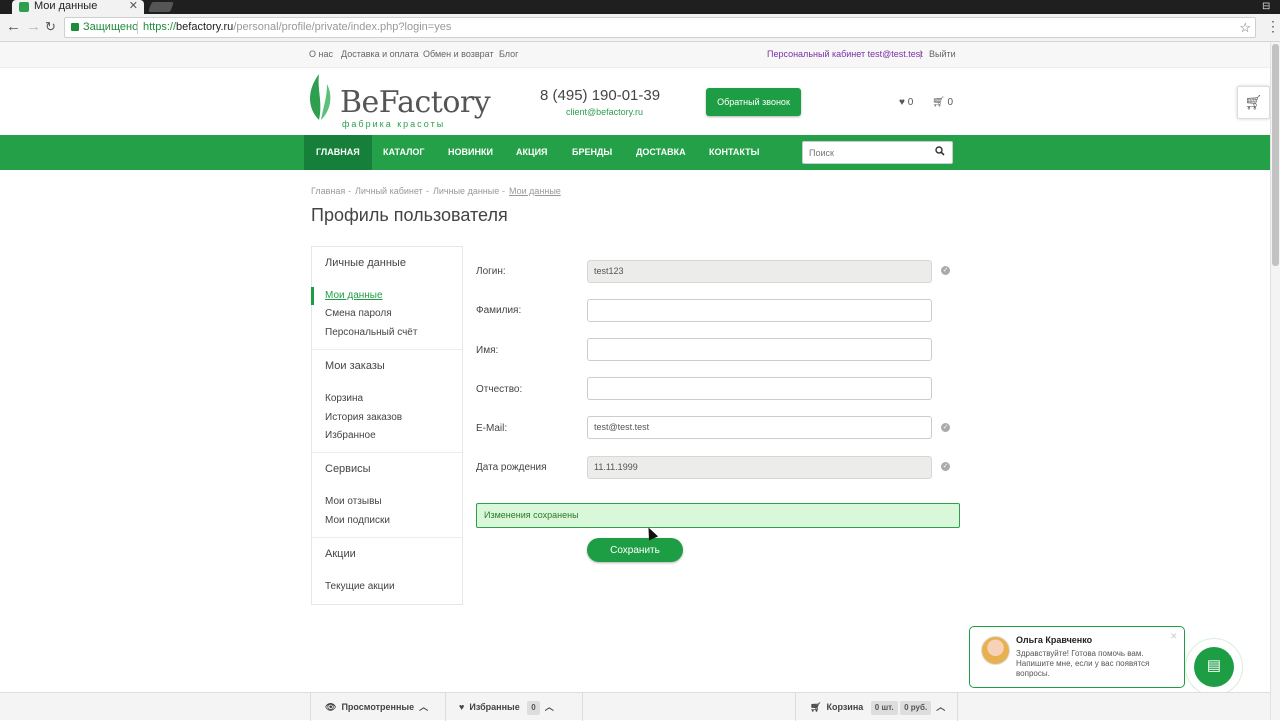 This screenshot has height=721, width=1280. What do you see at coordinates (371, 332) in the screenshot?
I see `sidebar-item-account: Персональный счёт` at bounding box center [371, 332].